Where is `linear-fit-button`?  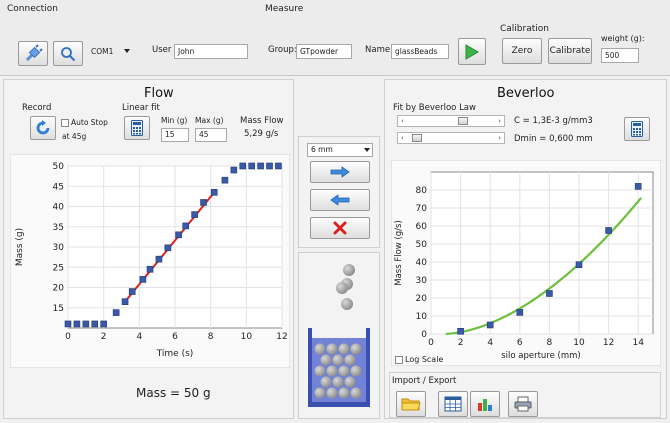
linear-fit-button is located at coordinates (137, 128).